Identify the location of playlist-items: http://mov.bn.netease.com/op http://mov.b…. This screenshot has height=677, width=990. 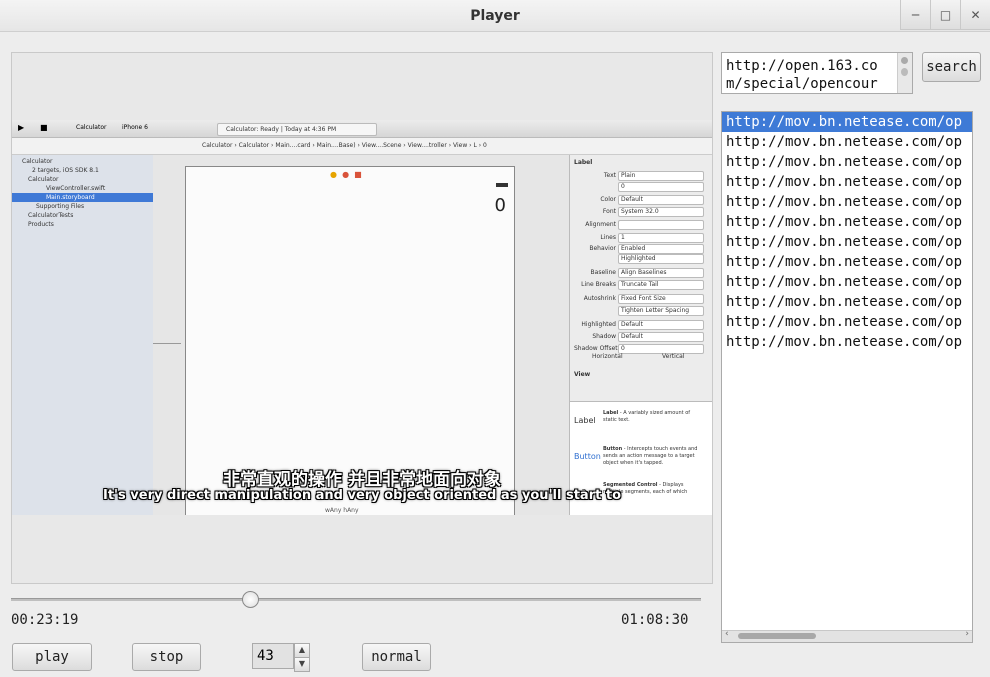
(847, 232).